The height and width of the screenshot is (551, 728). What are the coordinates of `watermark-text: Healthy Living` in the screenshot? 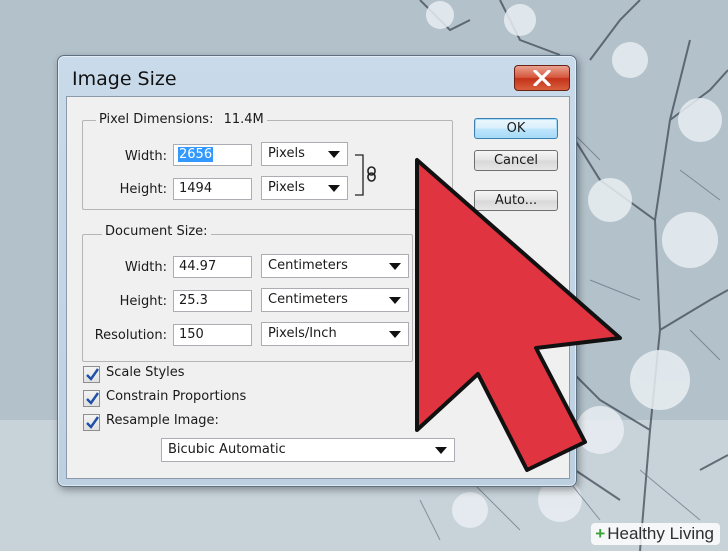 It's located at (660, 533).